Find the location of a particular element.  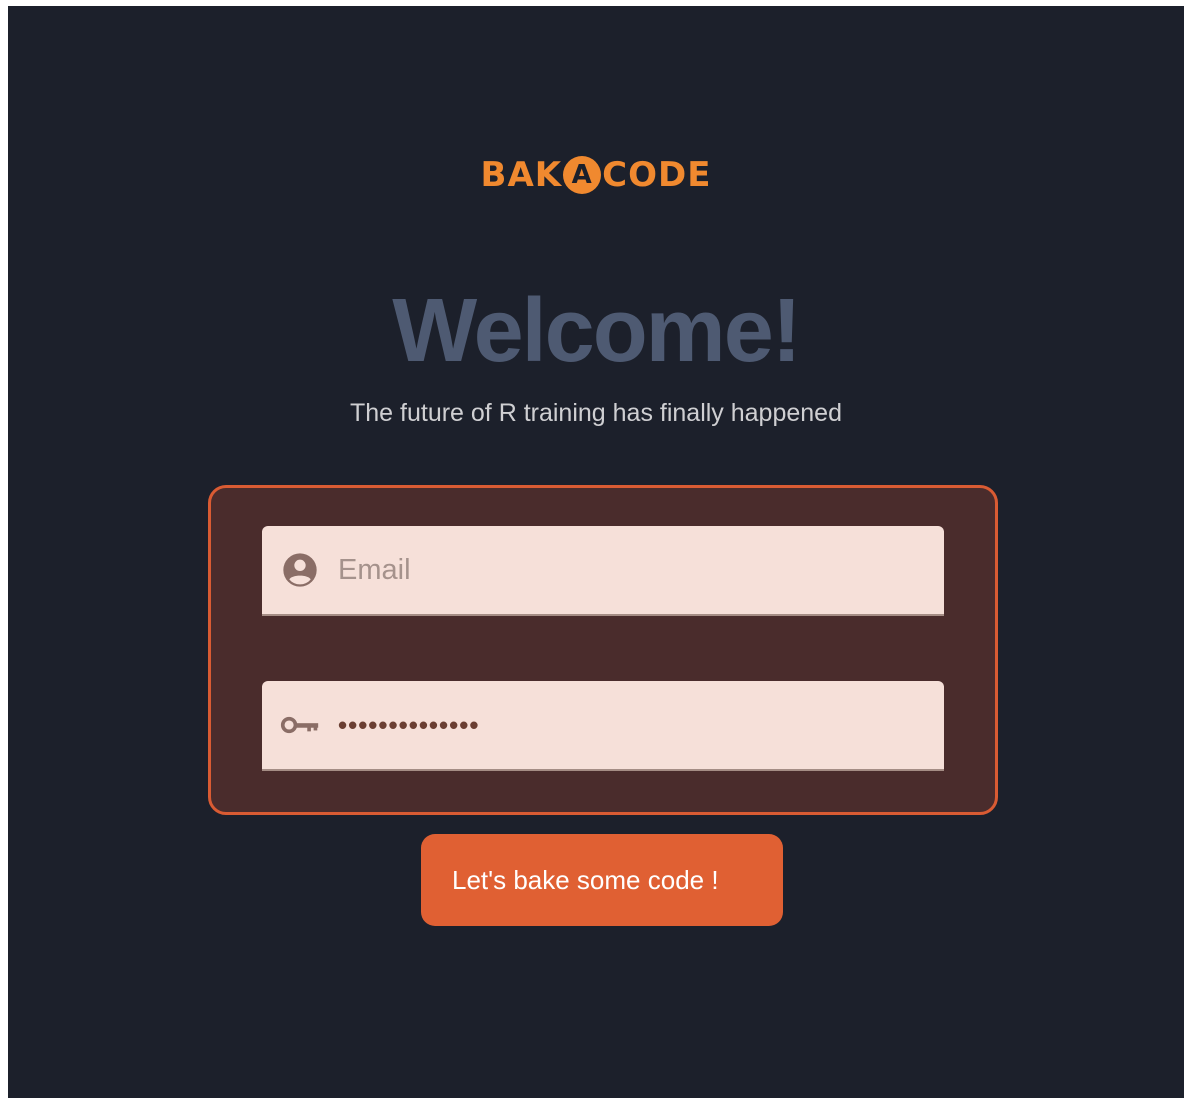

account-circle-icon is located at coordinates (300, 570).